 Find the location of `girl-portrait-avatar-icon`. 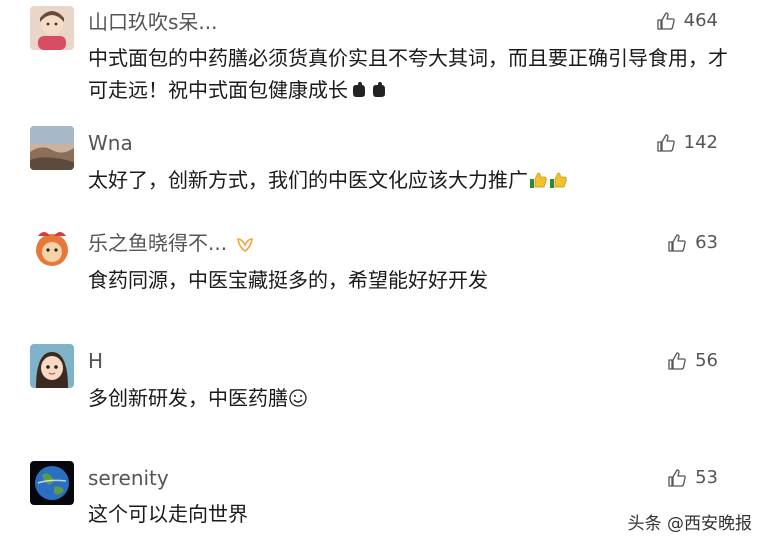

girl-portrait-avatar-icon is located at coordinates (52, 28).